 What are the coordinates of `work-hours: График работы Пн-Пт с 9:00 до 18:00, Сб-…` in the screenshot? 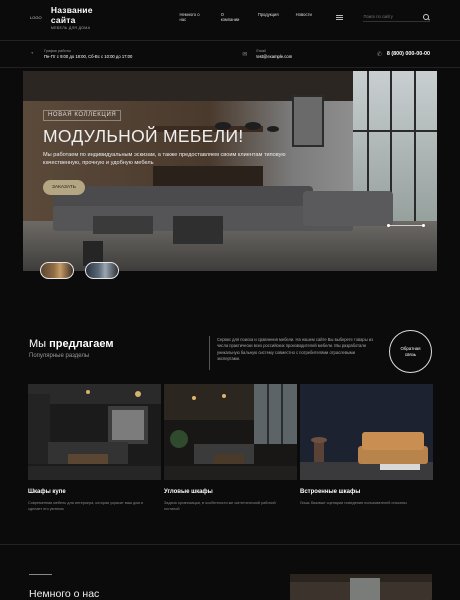 It's located at (88, 54).